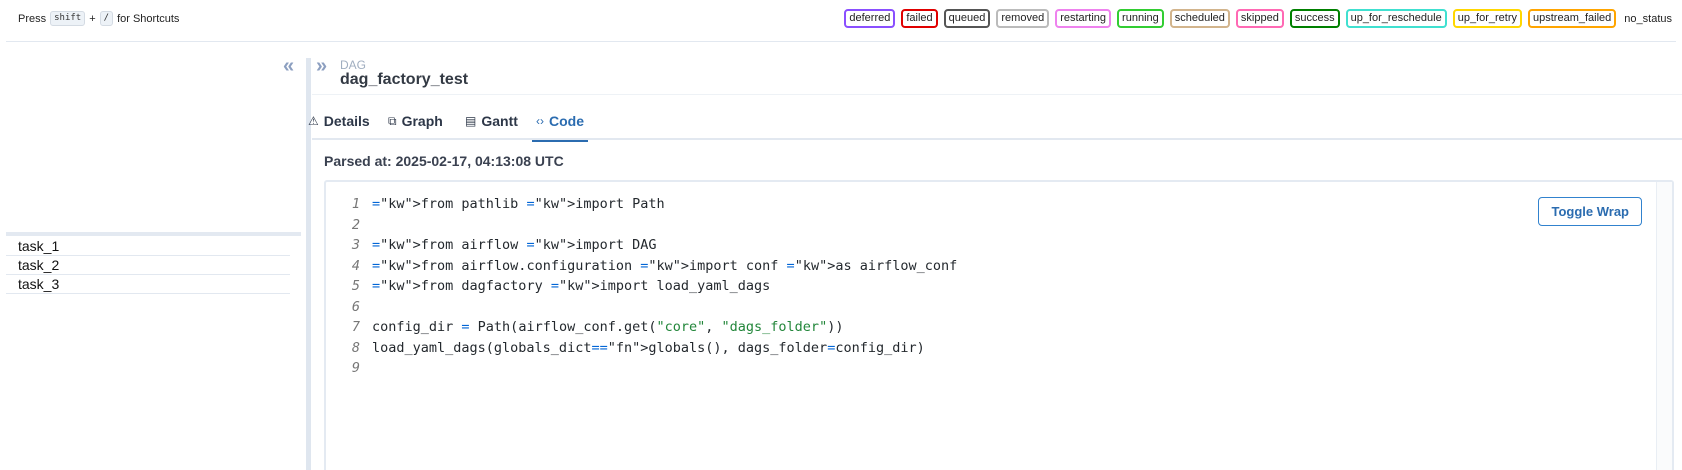 Image resolution: width=1682 pixels, height=470 pixels. I want to click on shortcut-hint-suffix: for Shortcuts, so click(148, 18).